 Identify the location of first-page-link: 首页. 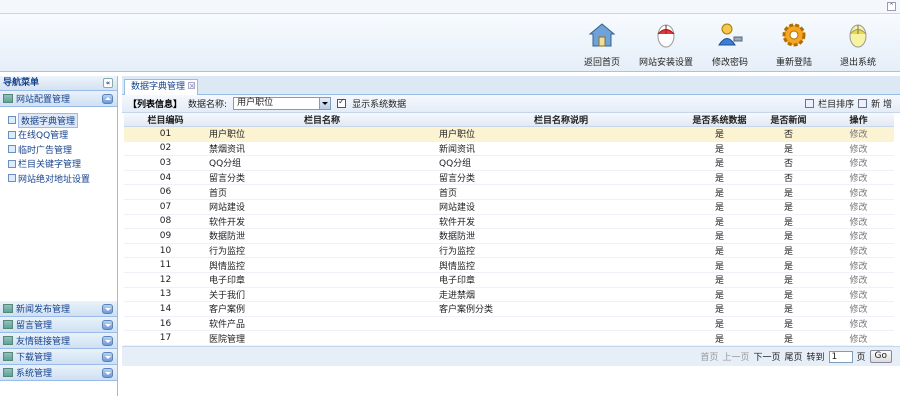
(709, 356).